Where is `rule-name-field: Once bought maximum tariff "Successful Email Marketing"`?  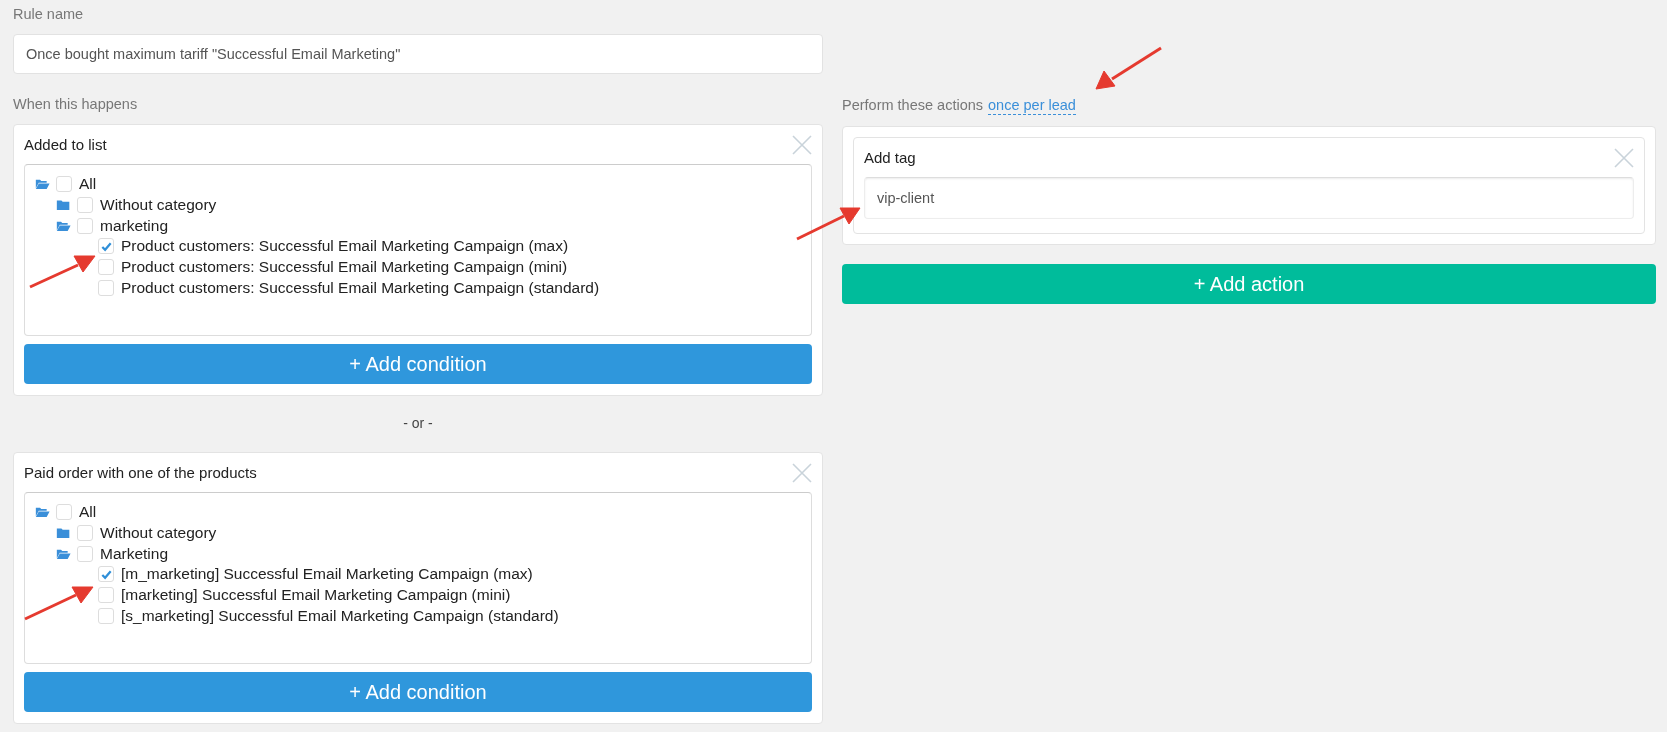 rule-name-field: Once bought maximum tariff "Successful Email Marketing" is located at coordinates (418, 54).